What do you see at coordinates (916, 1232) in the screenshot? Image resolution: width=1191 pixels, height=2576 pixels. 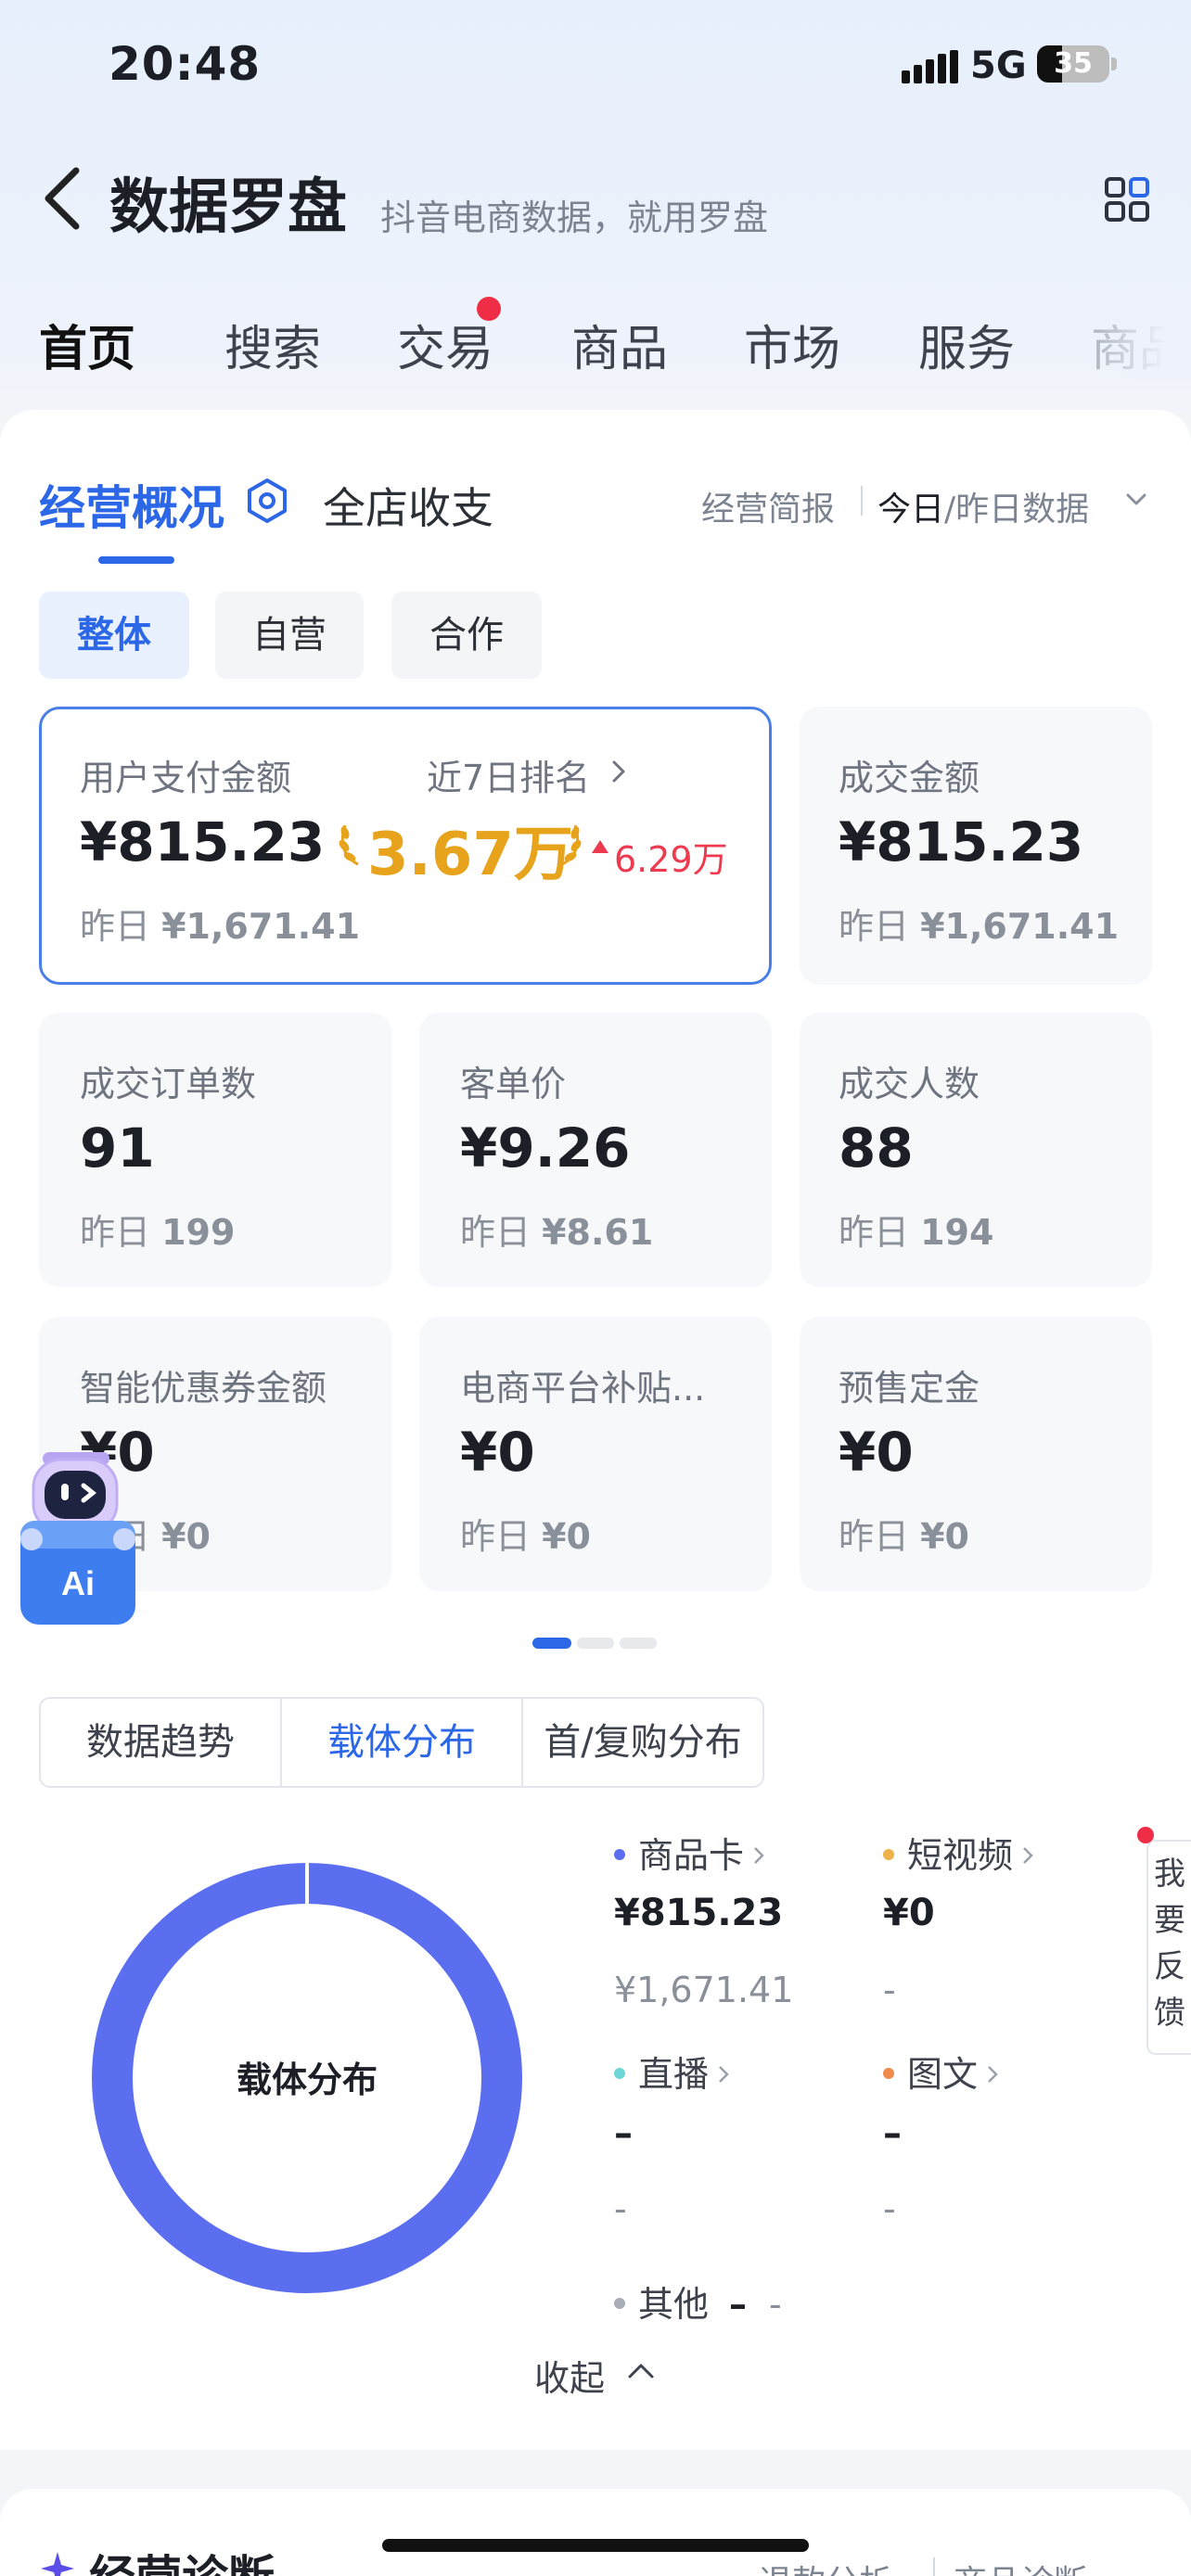 I see `metric-yesterday: 昨日 194` at bounding box center [916, 1232].